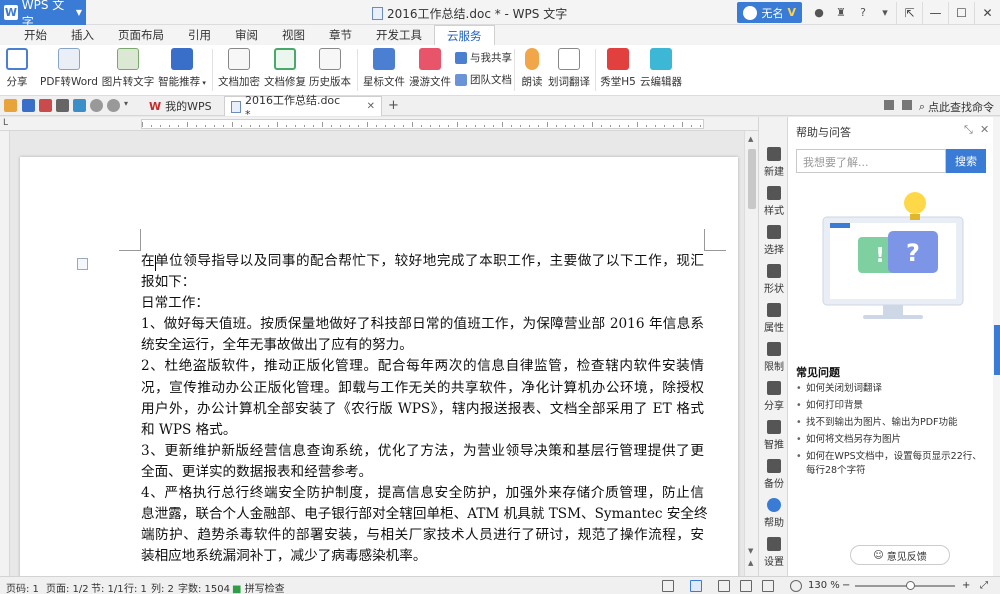 The image size is (1000, 594). I want to click on document-line: 2、杜绝盗版软件，推动正版化管理。配合每年两次的信息自律监管，检查辖内软件安装情, so click(422, 366).